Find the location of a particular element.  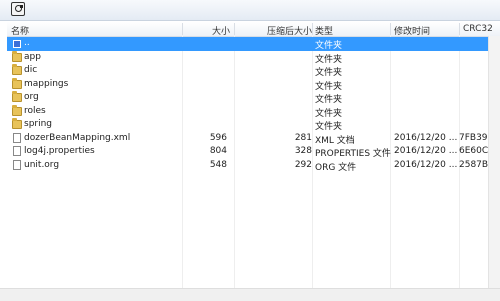

refresh-up-icon is located at coordinates (18, 9).